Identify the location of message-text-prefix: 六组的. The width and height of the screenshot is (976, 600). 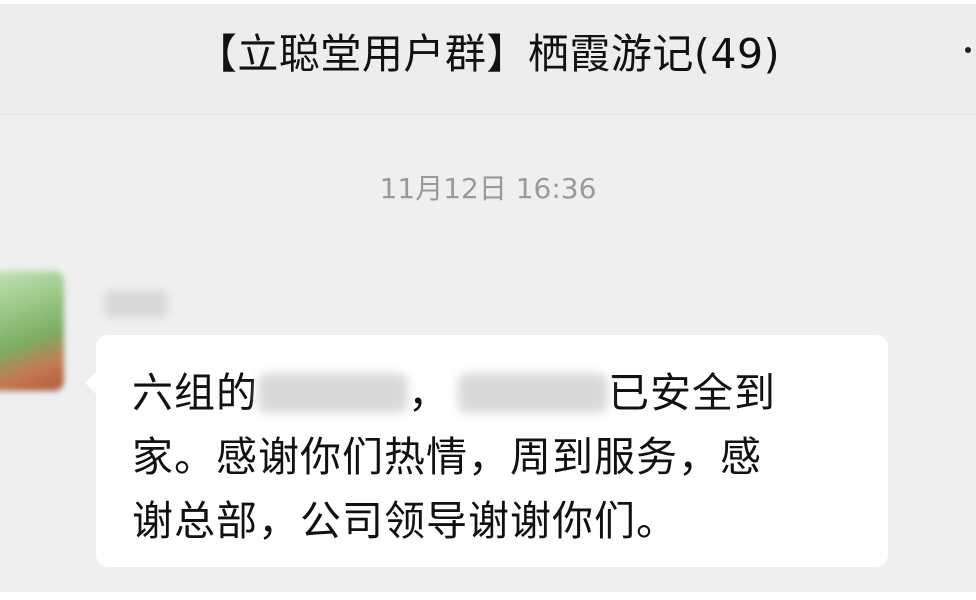
(195, 393).